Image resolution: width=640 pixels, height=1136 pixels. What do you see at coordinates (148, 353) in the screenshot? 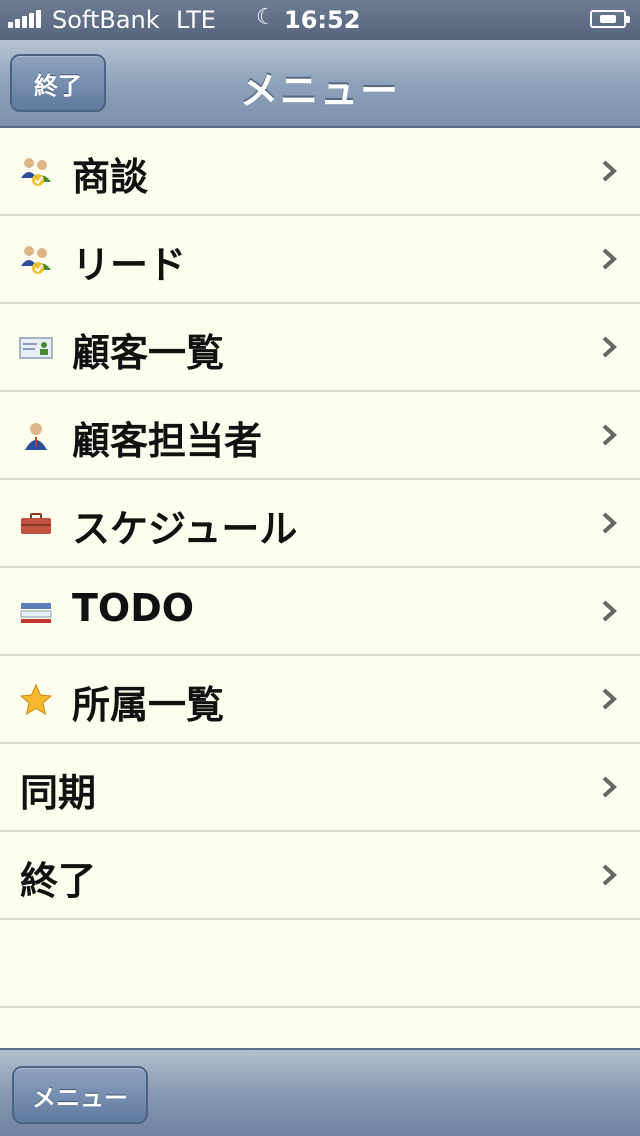
I see `menu-item-label: 顧客一覧` at bounding box center [148, 353].